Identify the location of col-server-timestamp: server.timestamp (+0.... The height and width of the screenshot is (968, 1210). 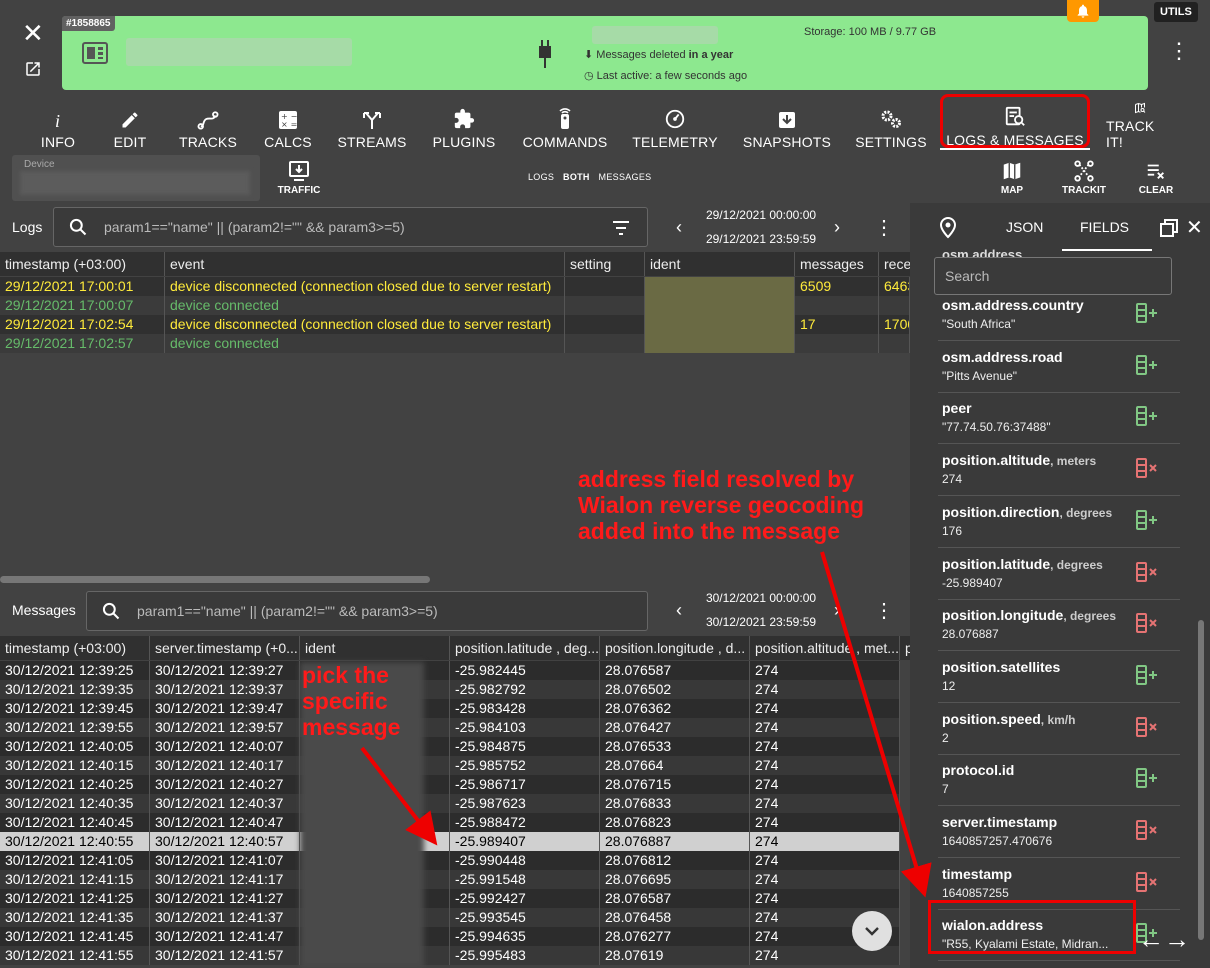
(225, 648).